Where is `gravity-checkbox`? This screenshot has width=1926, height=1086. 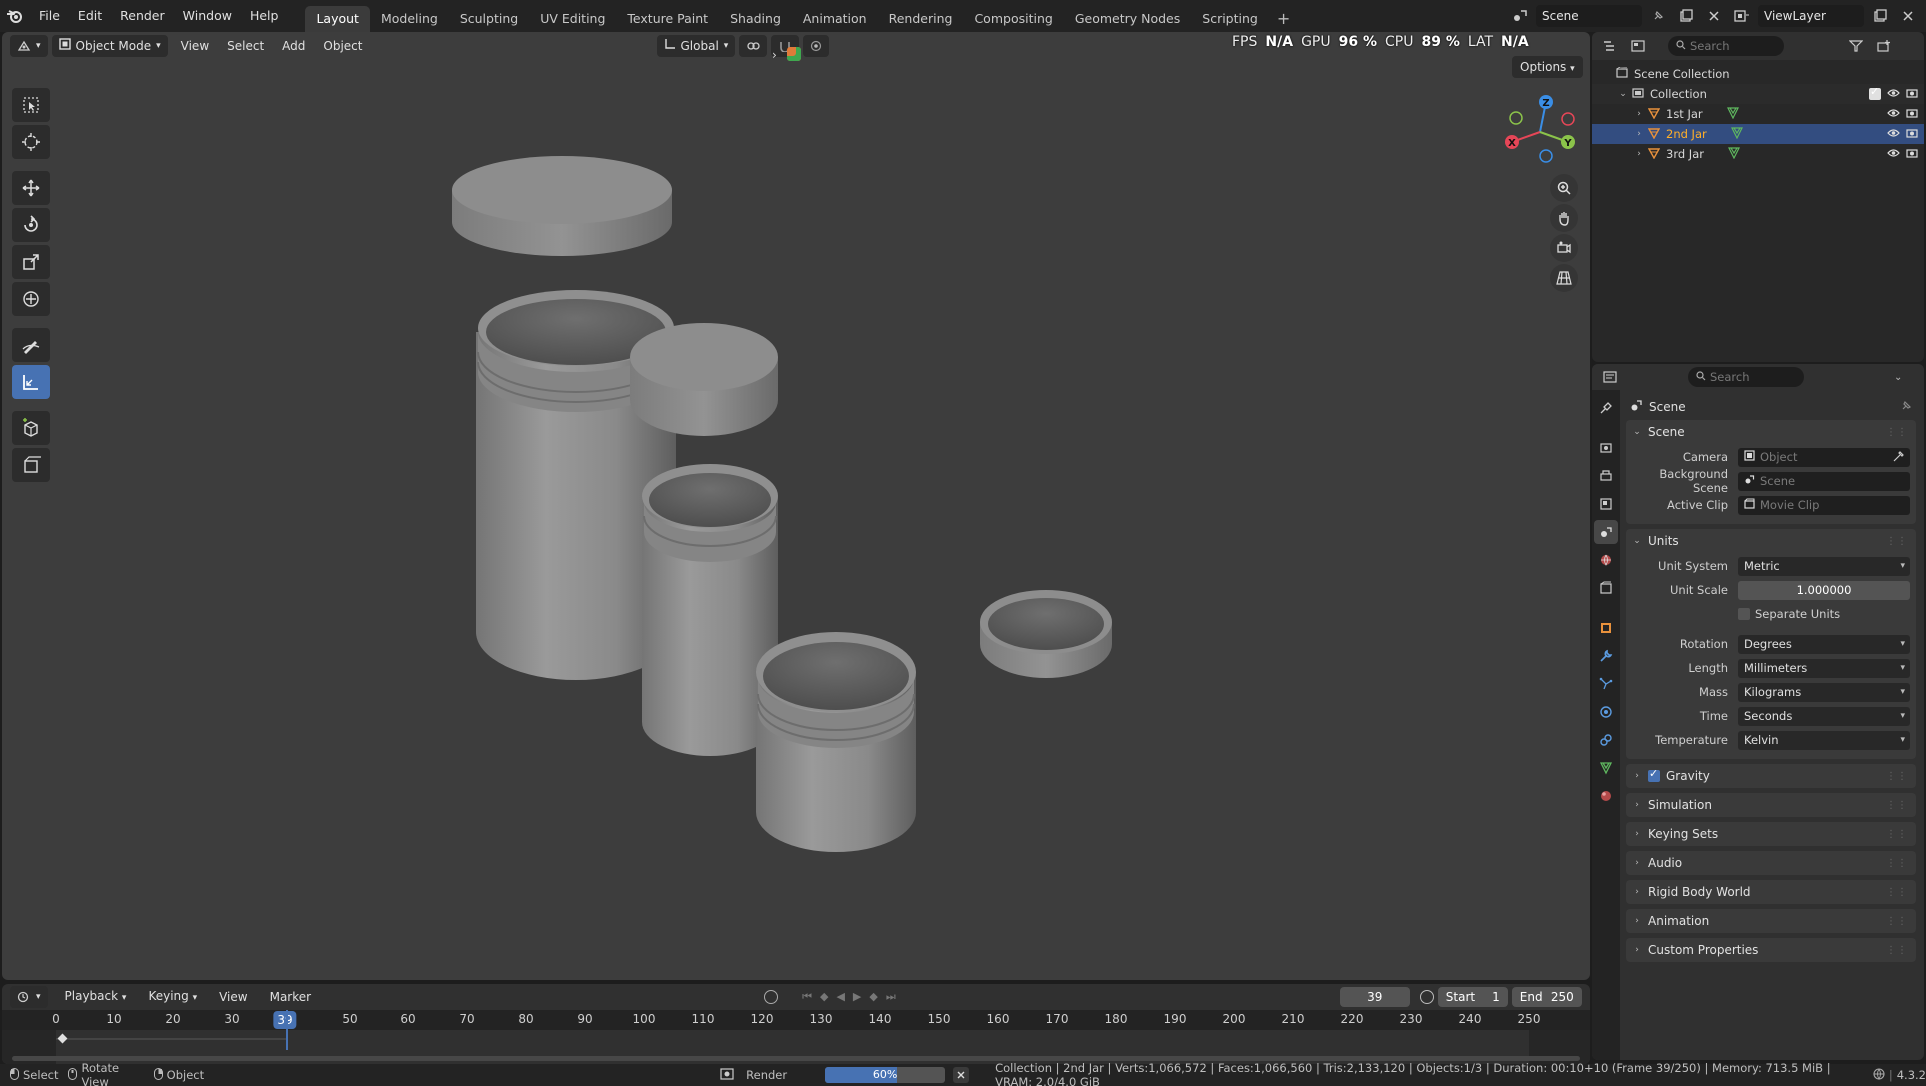
gravity-checkbox is located at coordinates (1654, 774).